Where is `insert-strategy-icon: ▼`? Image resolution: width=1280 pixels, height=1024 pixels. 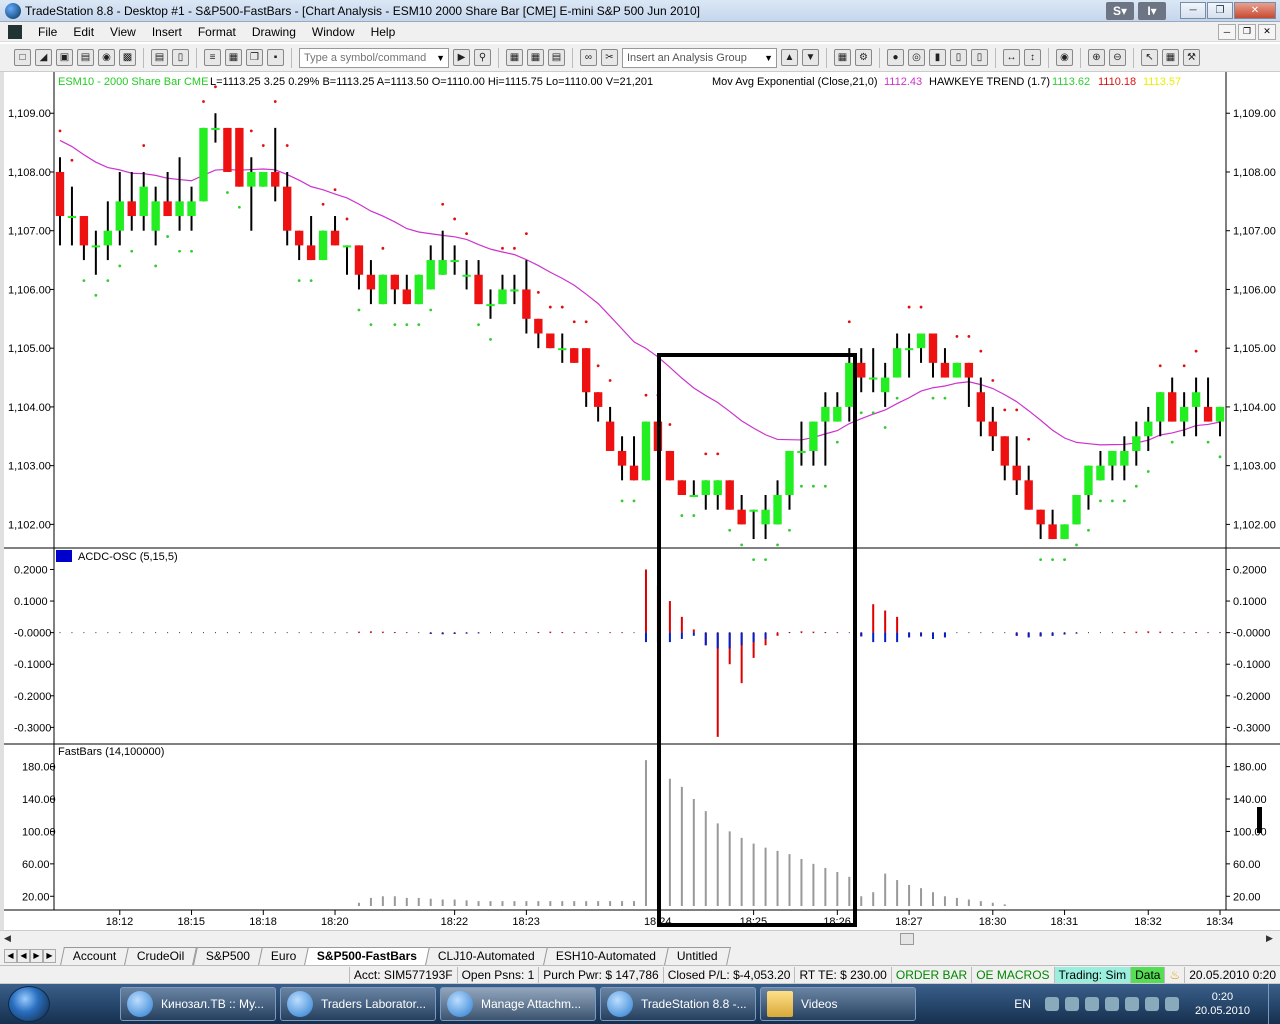
insert-strategy-icon: ▼ is located at coordinates (810, 57).